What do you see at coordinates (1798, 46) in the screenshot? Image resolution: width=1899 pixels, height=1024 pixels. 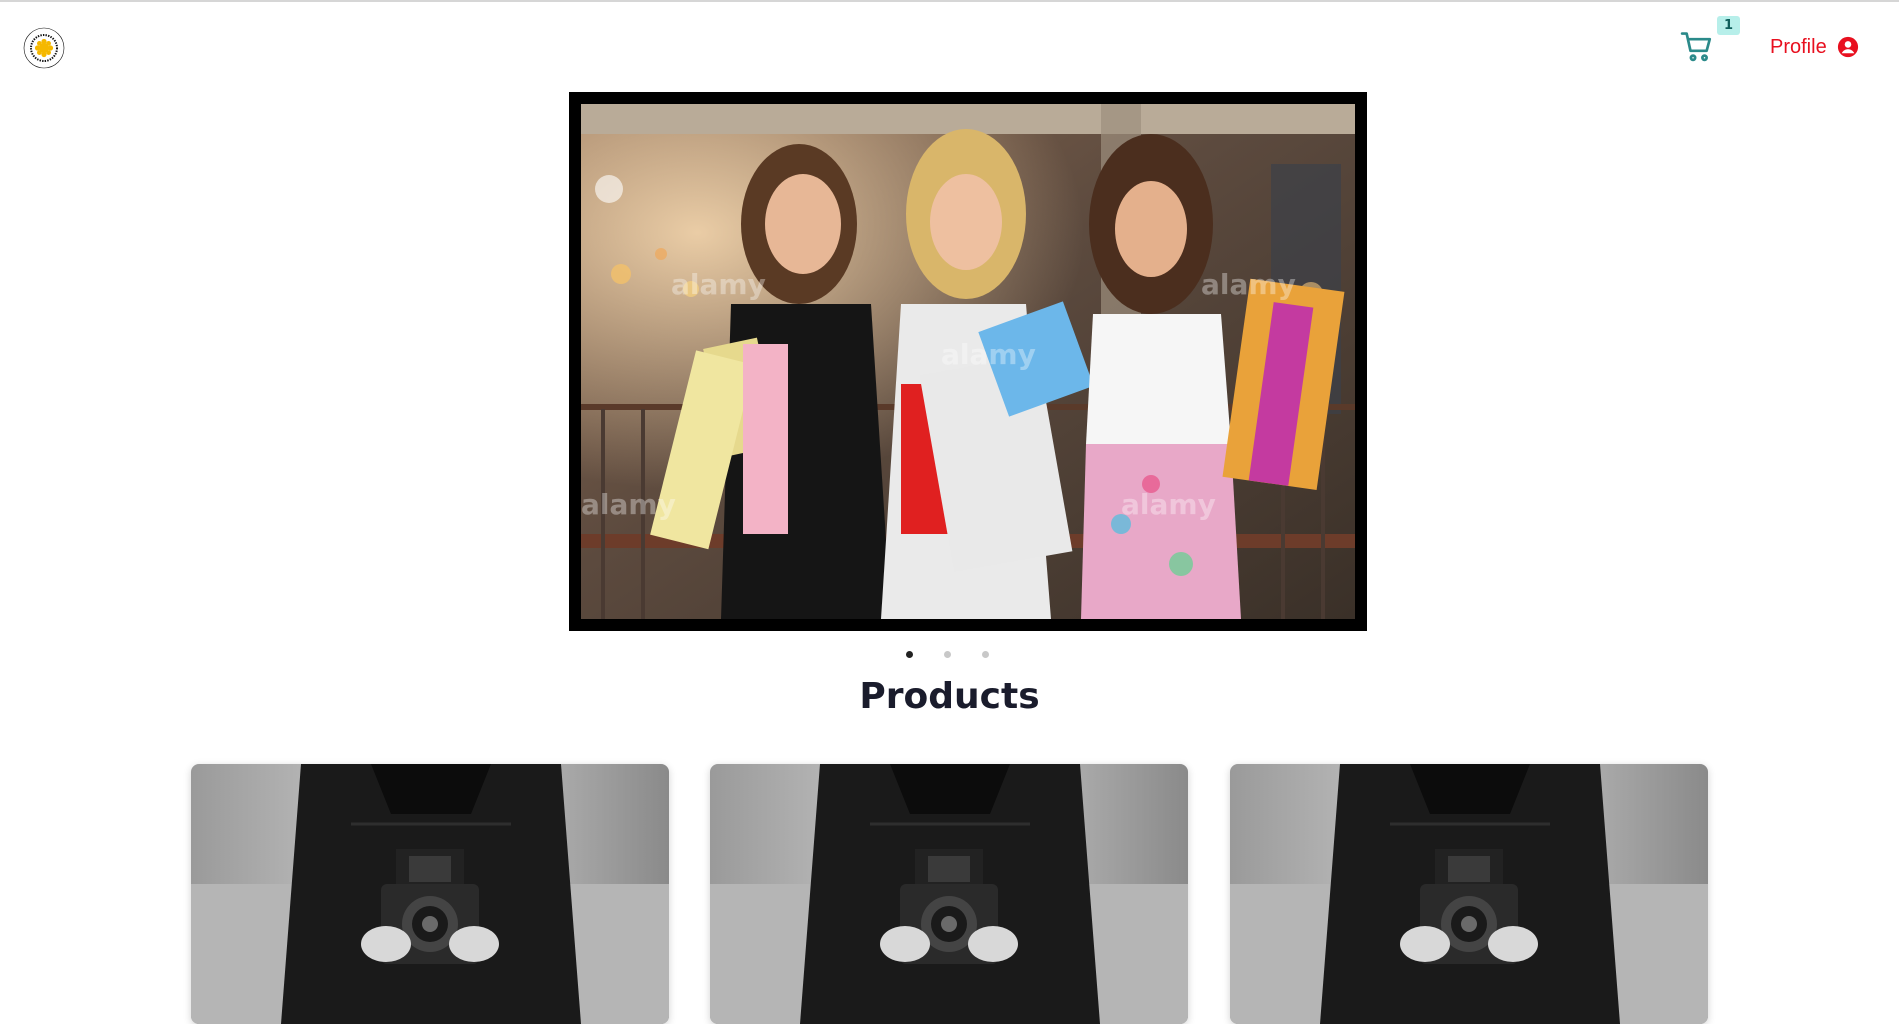 I see `profile-label: Profile` at bounding box center [1798, 46].